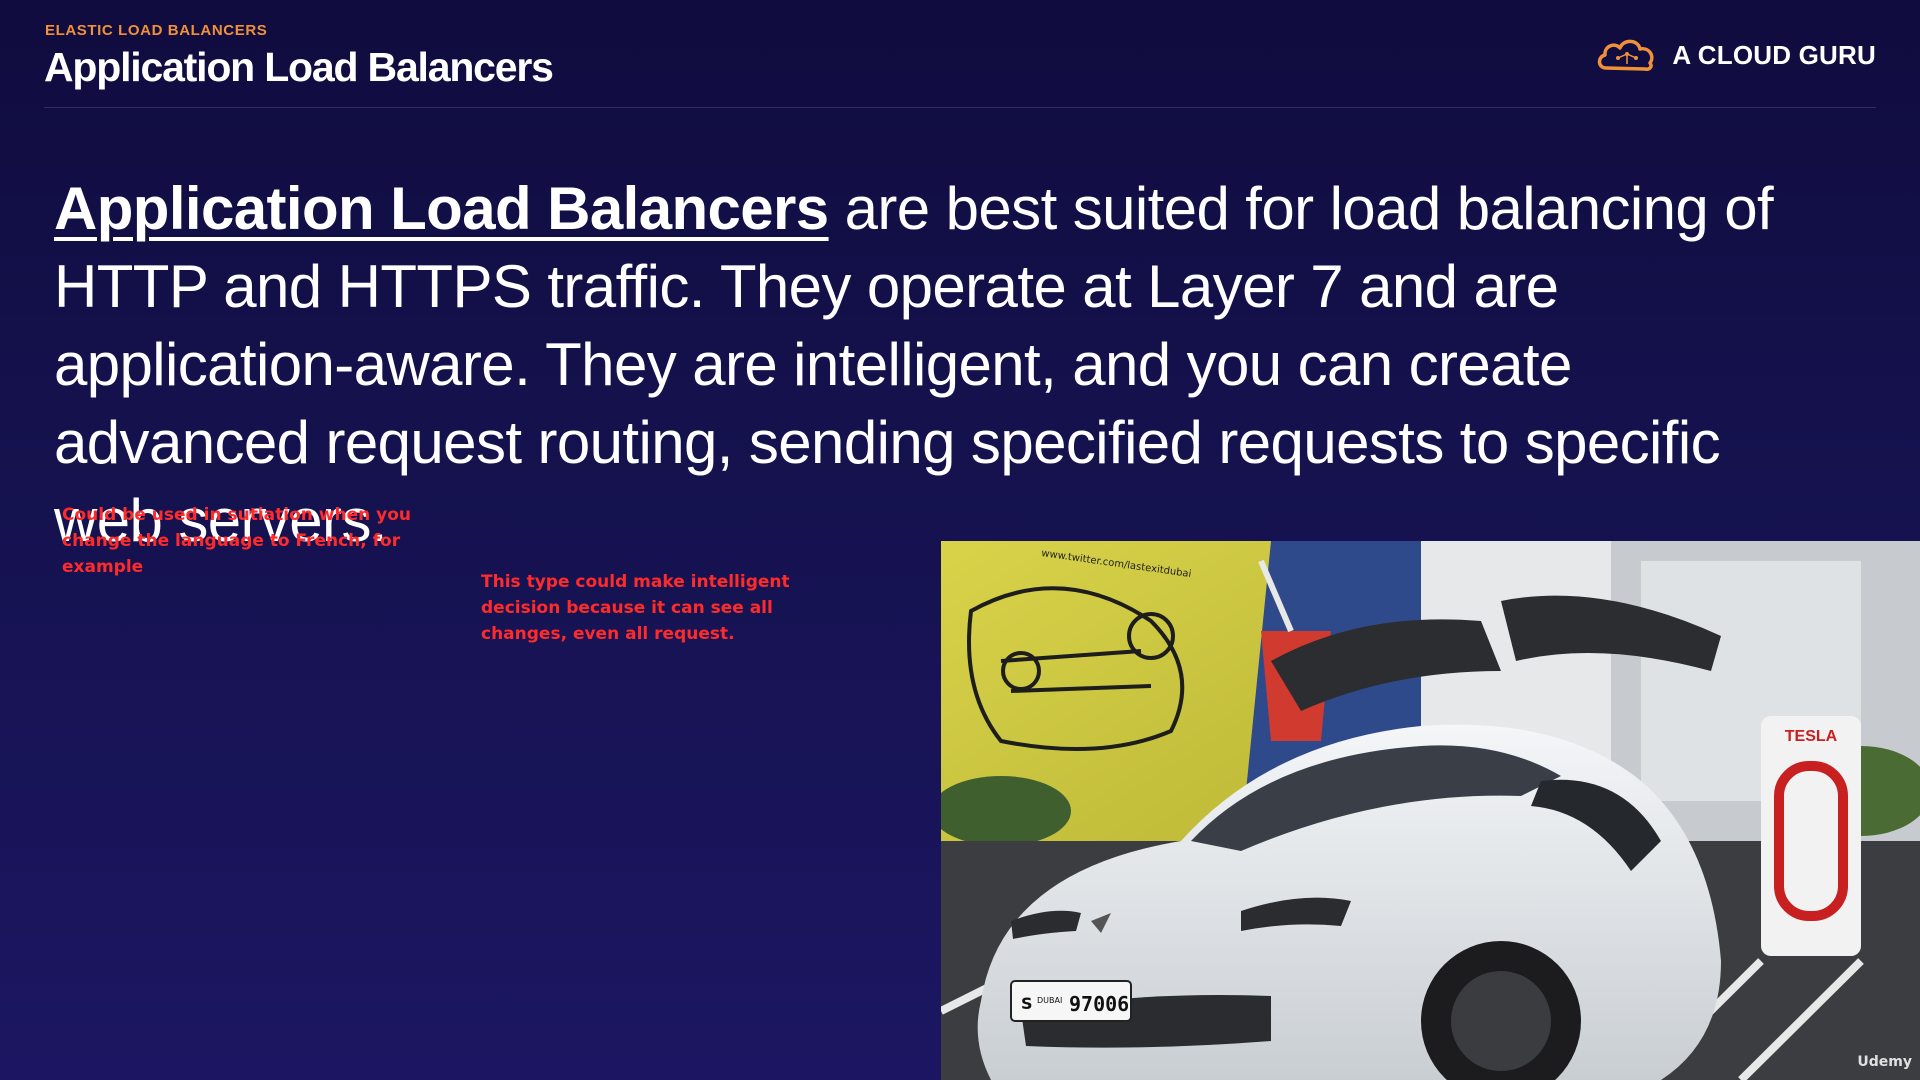 This screenshot has width=1920, height=1080. Describe the element at coordinates (156, 30) in the screenshot. I see `section-eyebrow: ELASTIC LOAD BALANCERS` at that location.